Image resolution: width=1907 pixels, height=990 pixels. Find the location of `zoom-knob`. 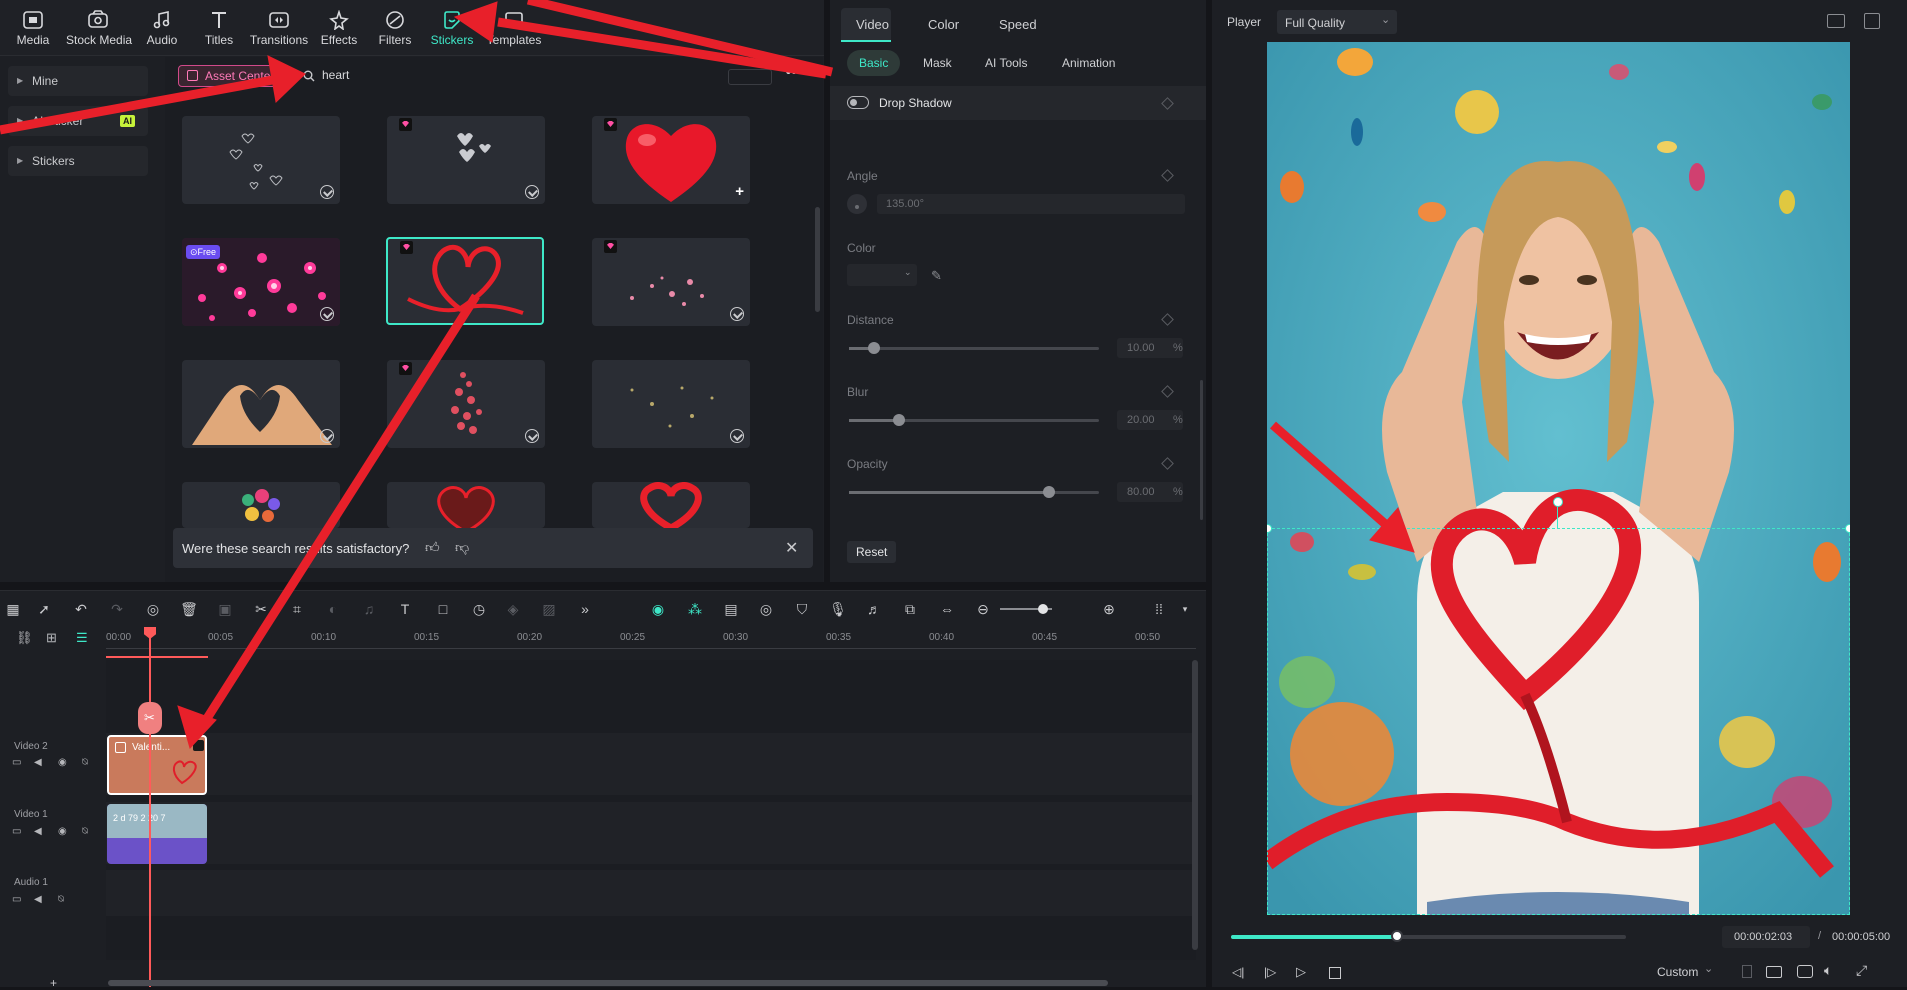

zoom-knob is located at coordinates (1043, 609).